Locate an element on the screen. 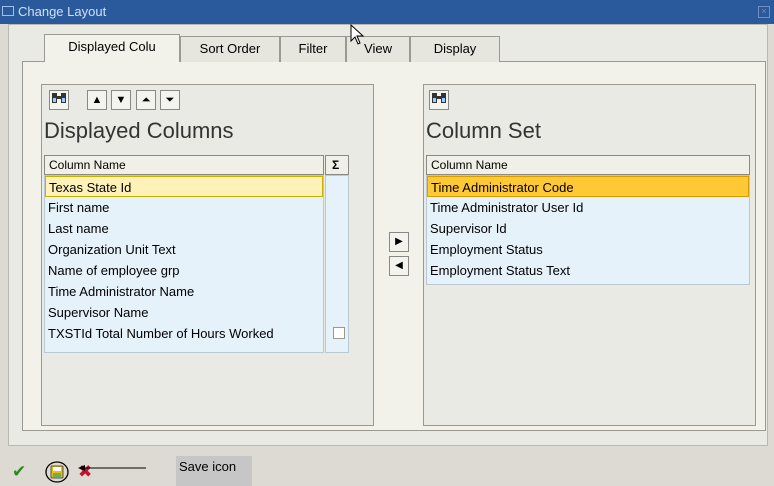  move-top-icon: ⏶ is located at coordinates (146, 100).